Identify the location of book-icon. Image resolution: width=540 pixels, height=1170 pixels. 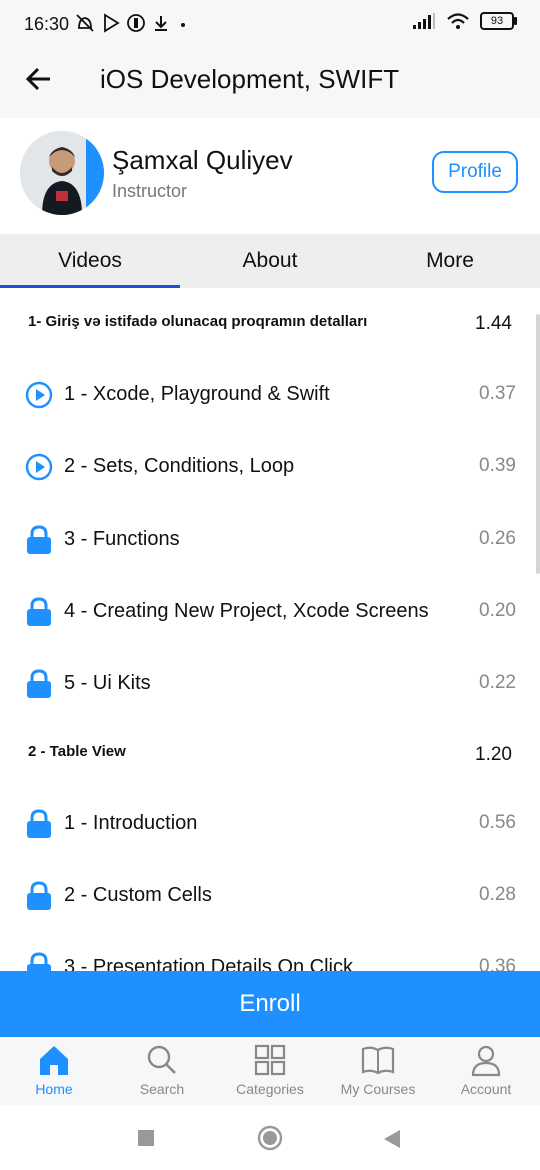
(378, 1060).